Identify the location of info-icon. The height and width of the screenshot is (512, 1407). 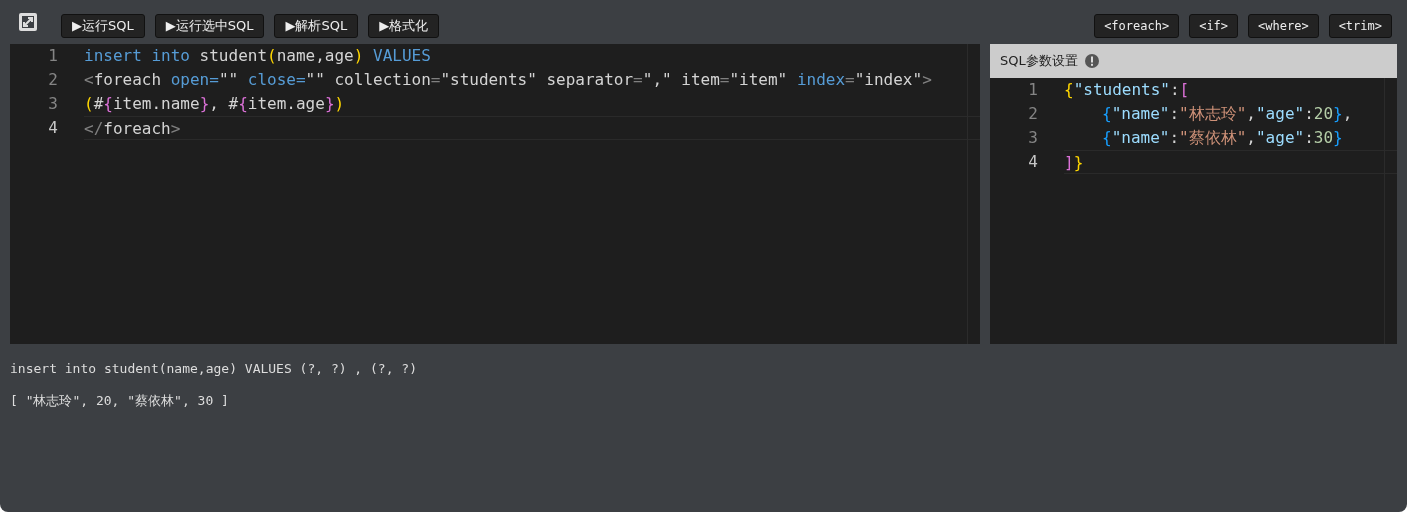
(1091, 61).